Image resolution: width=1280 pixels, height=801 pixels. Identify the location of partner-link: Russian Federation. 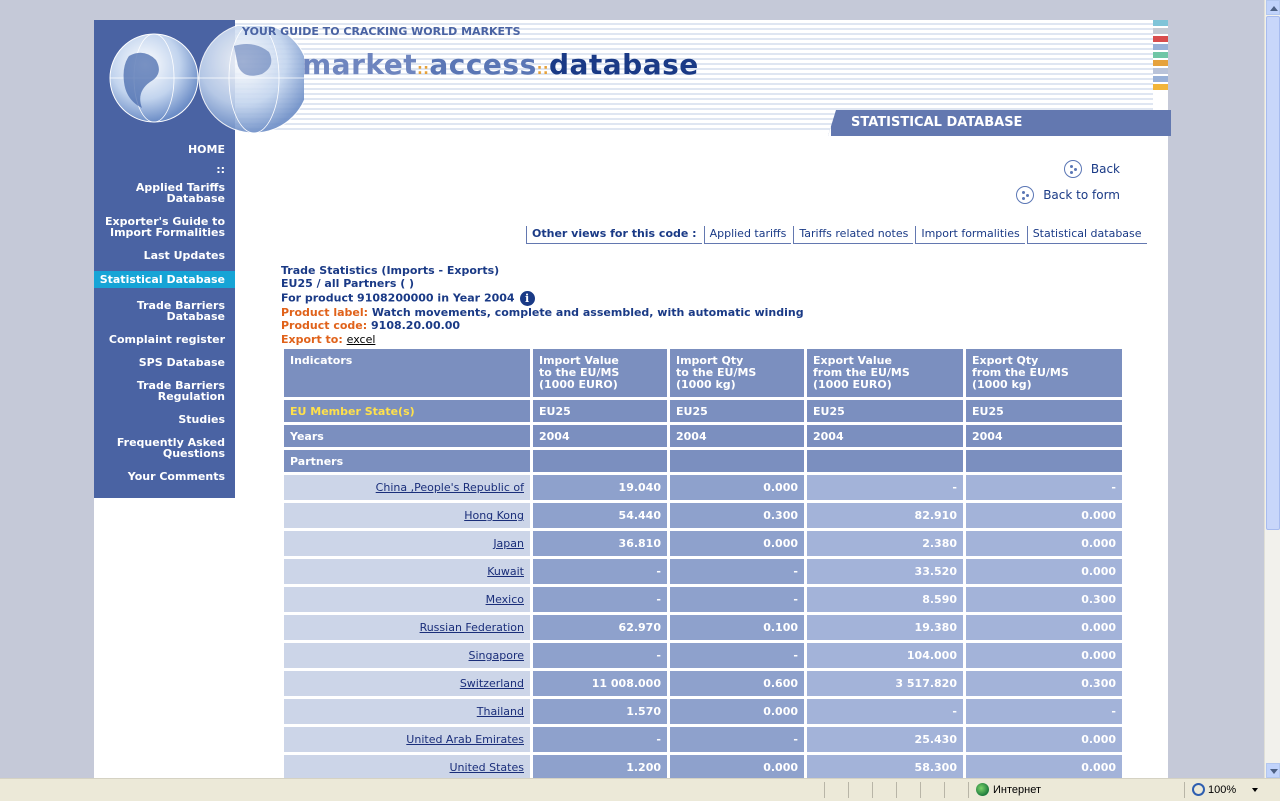
(472, 627).